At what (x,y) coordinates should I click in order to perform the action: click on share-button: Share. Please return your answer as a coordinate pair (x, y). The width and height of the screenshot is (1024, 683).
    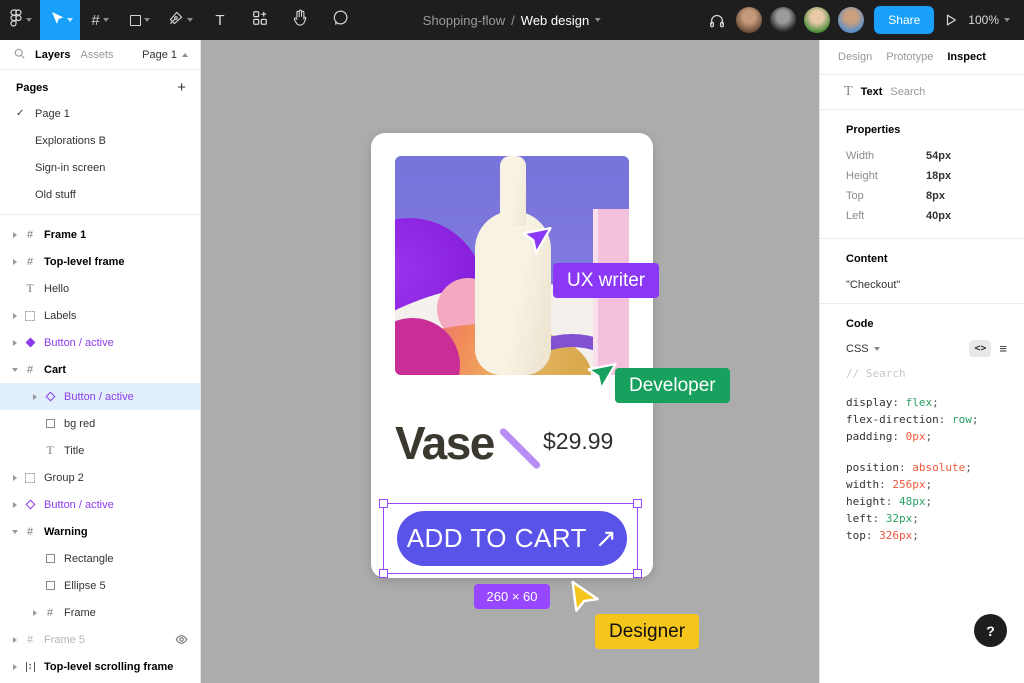
    Looking at the image, I should click on (904, 20).